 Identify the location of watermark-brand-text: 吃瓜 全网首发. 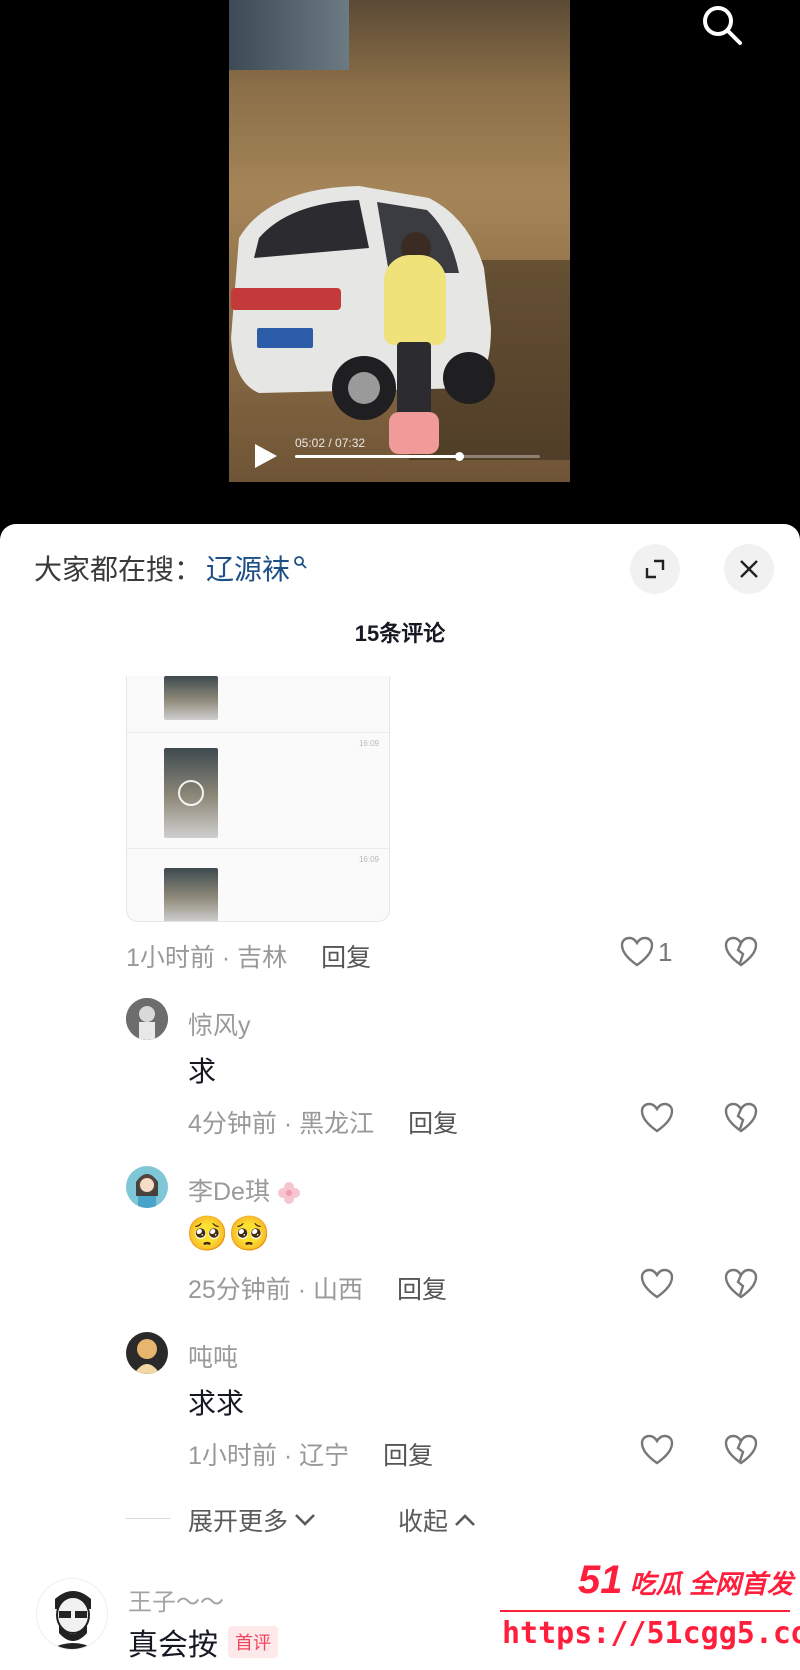
(711, 1584).